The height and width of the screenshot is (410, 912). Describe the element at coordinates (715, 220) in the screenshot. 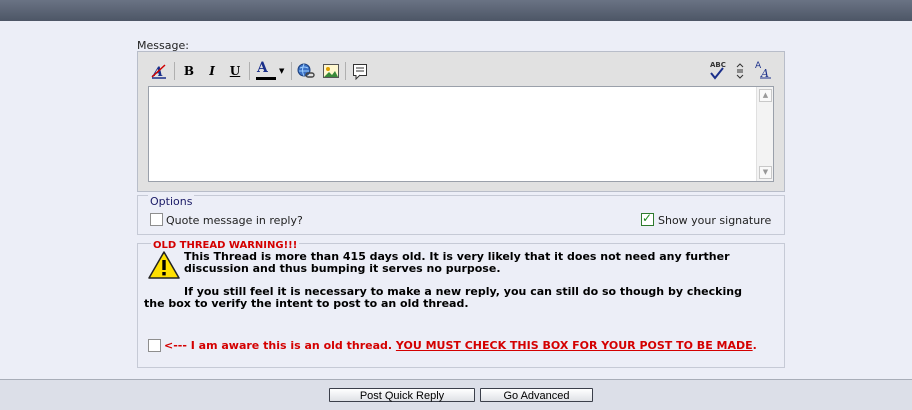

I see `show-signature-label: Show your signature` at that location.